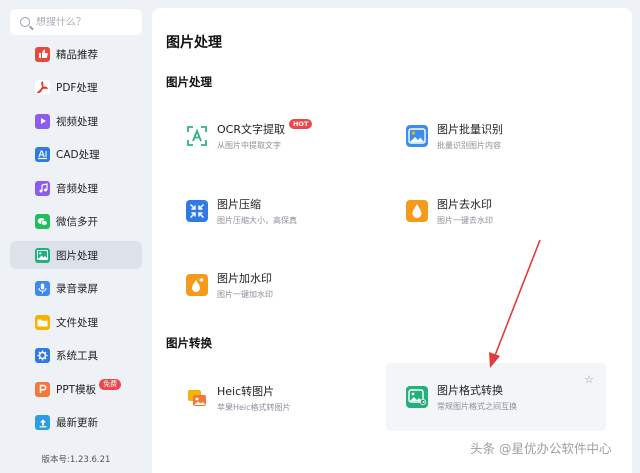  I want to click on sidebar-item-cad: CAD处理, so click(76, 155).